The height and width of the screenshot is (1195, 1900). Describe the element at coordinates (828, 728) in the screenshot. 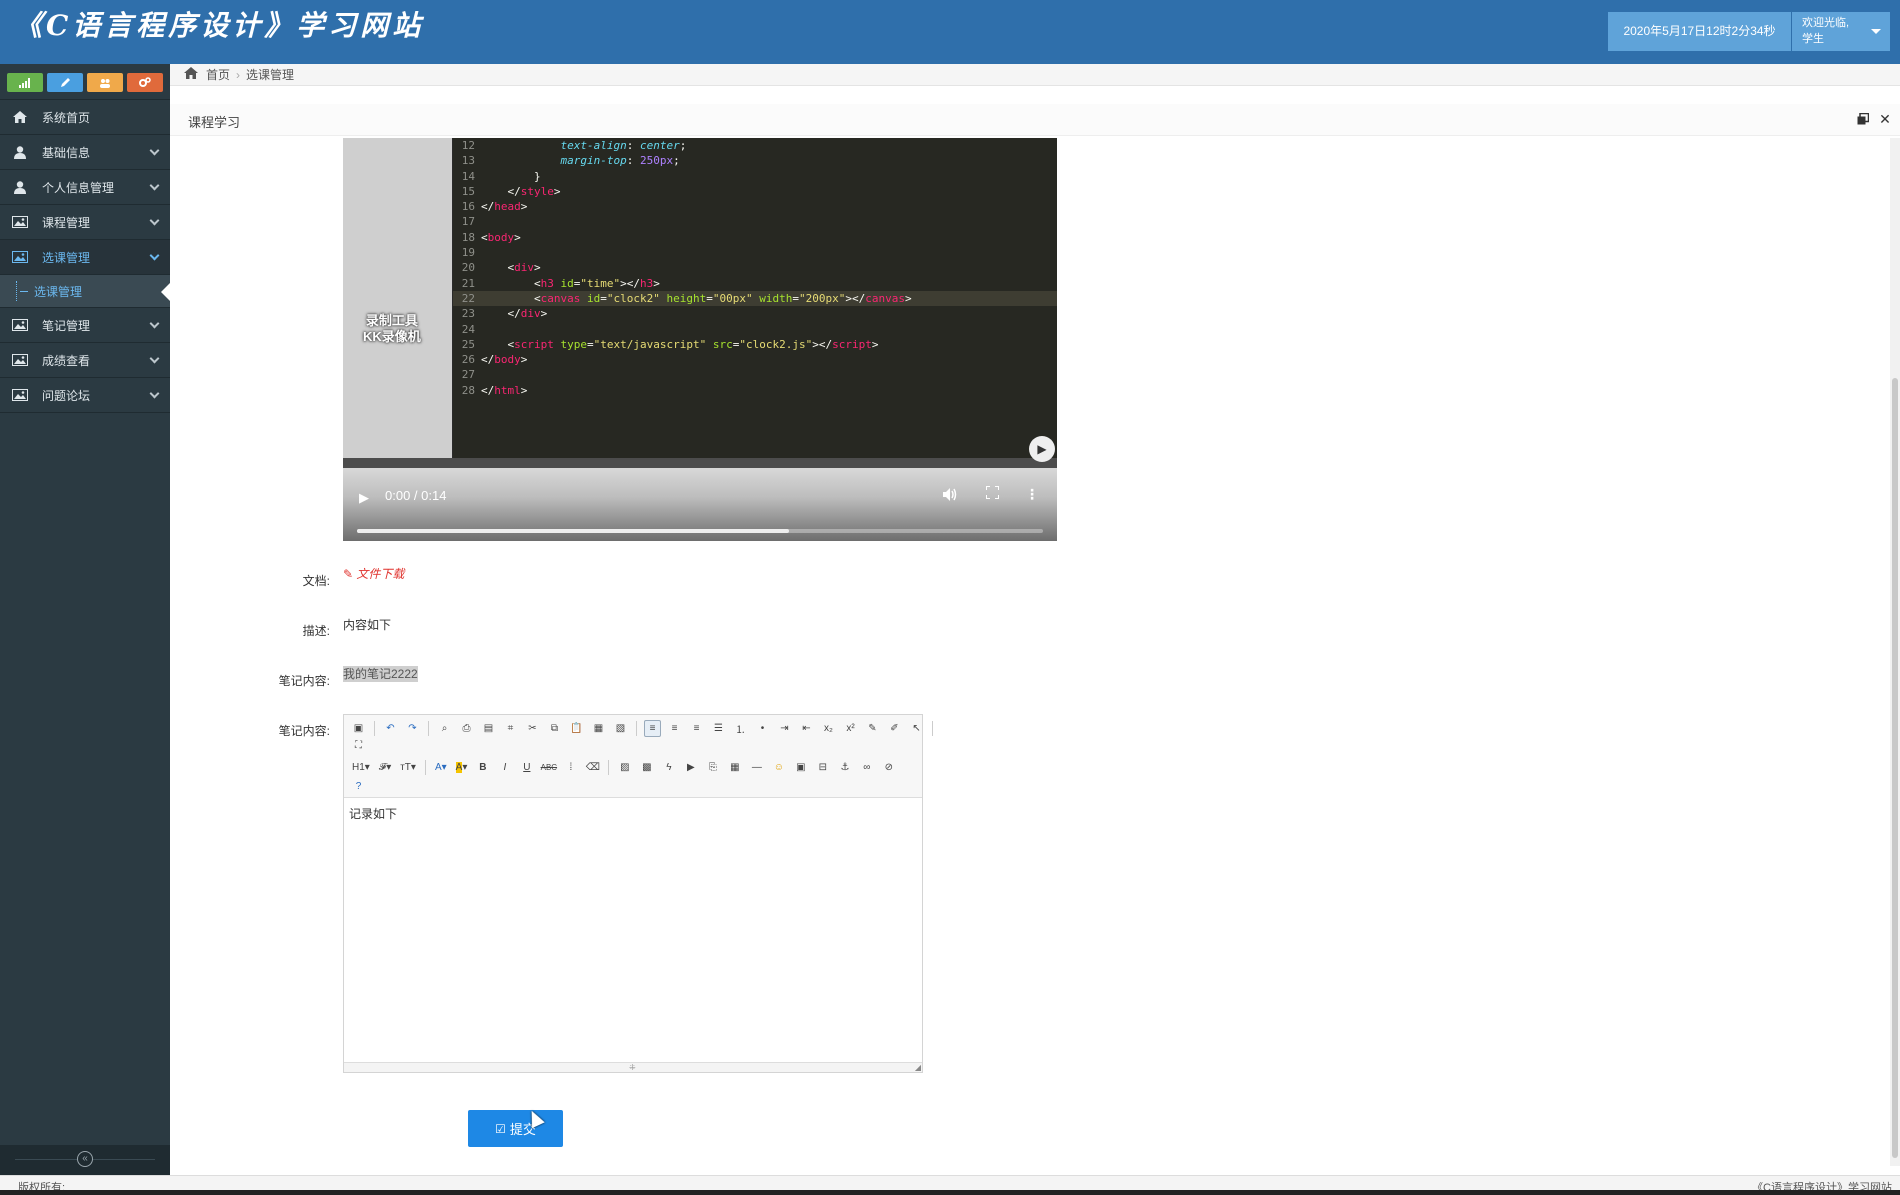

I see `subscript-icon: x₂` at that location.